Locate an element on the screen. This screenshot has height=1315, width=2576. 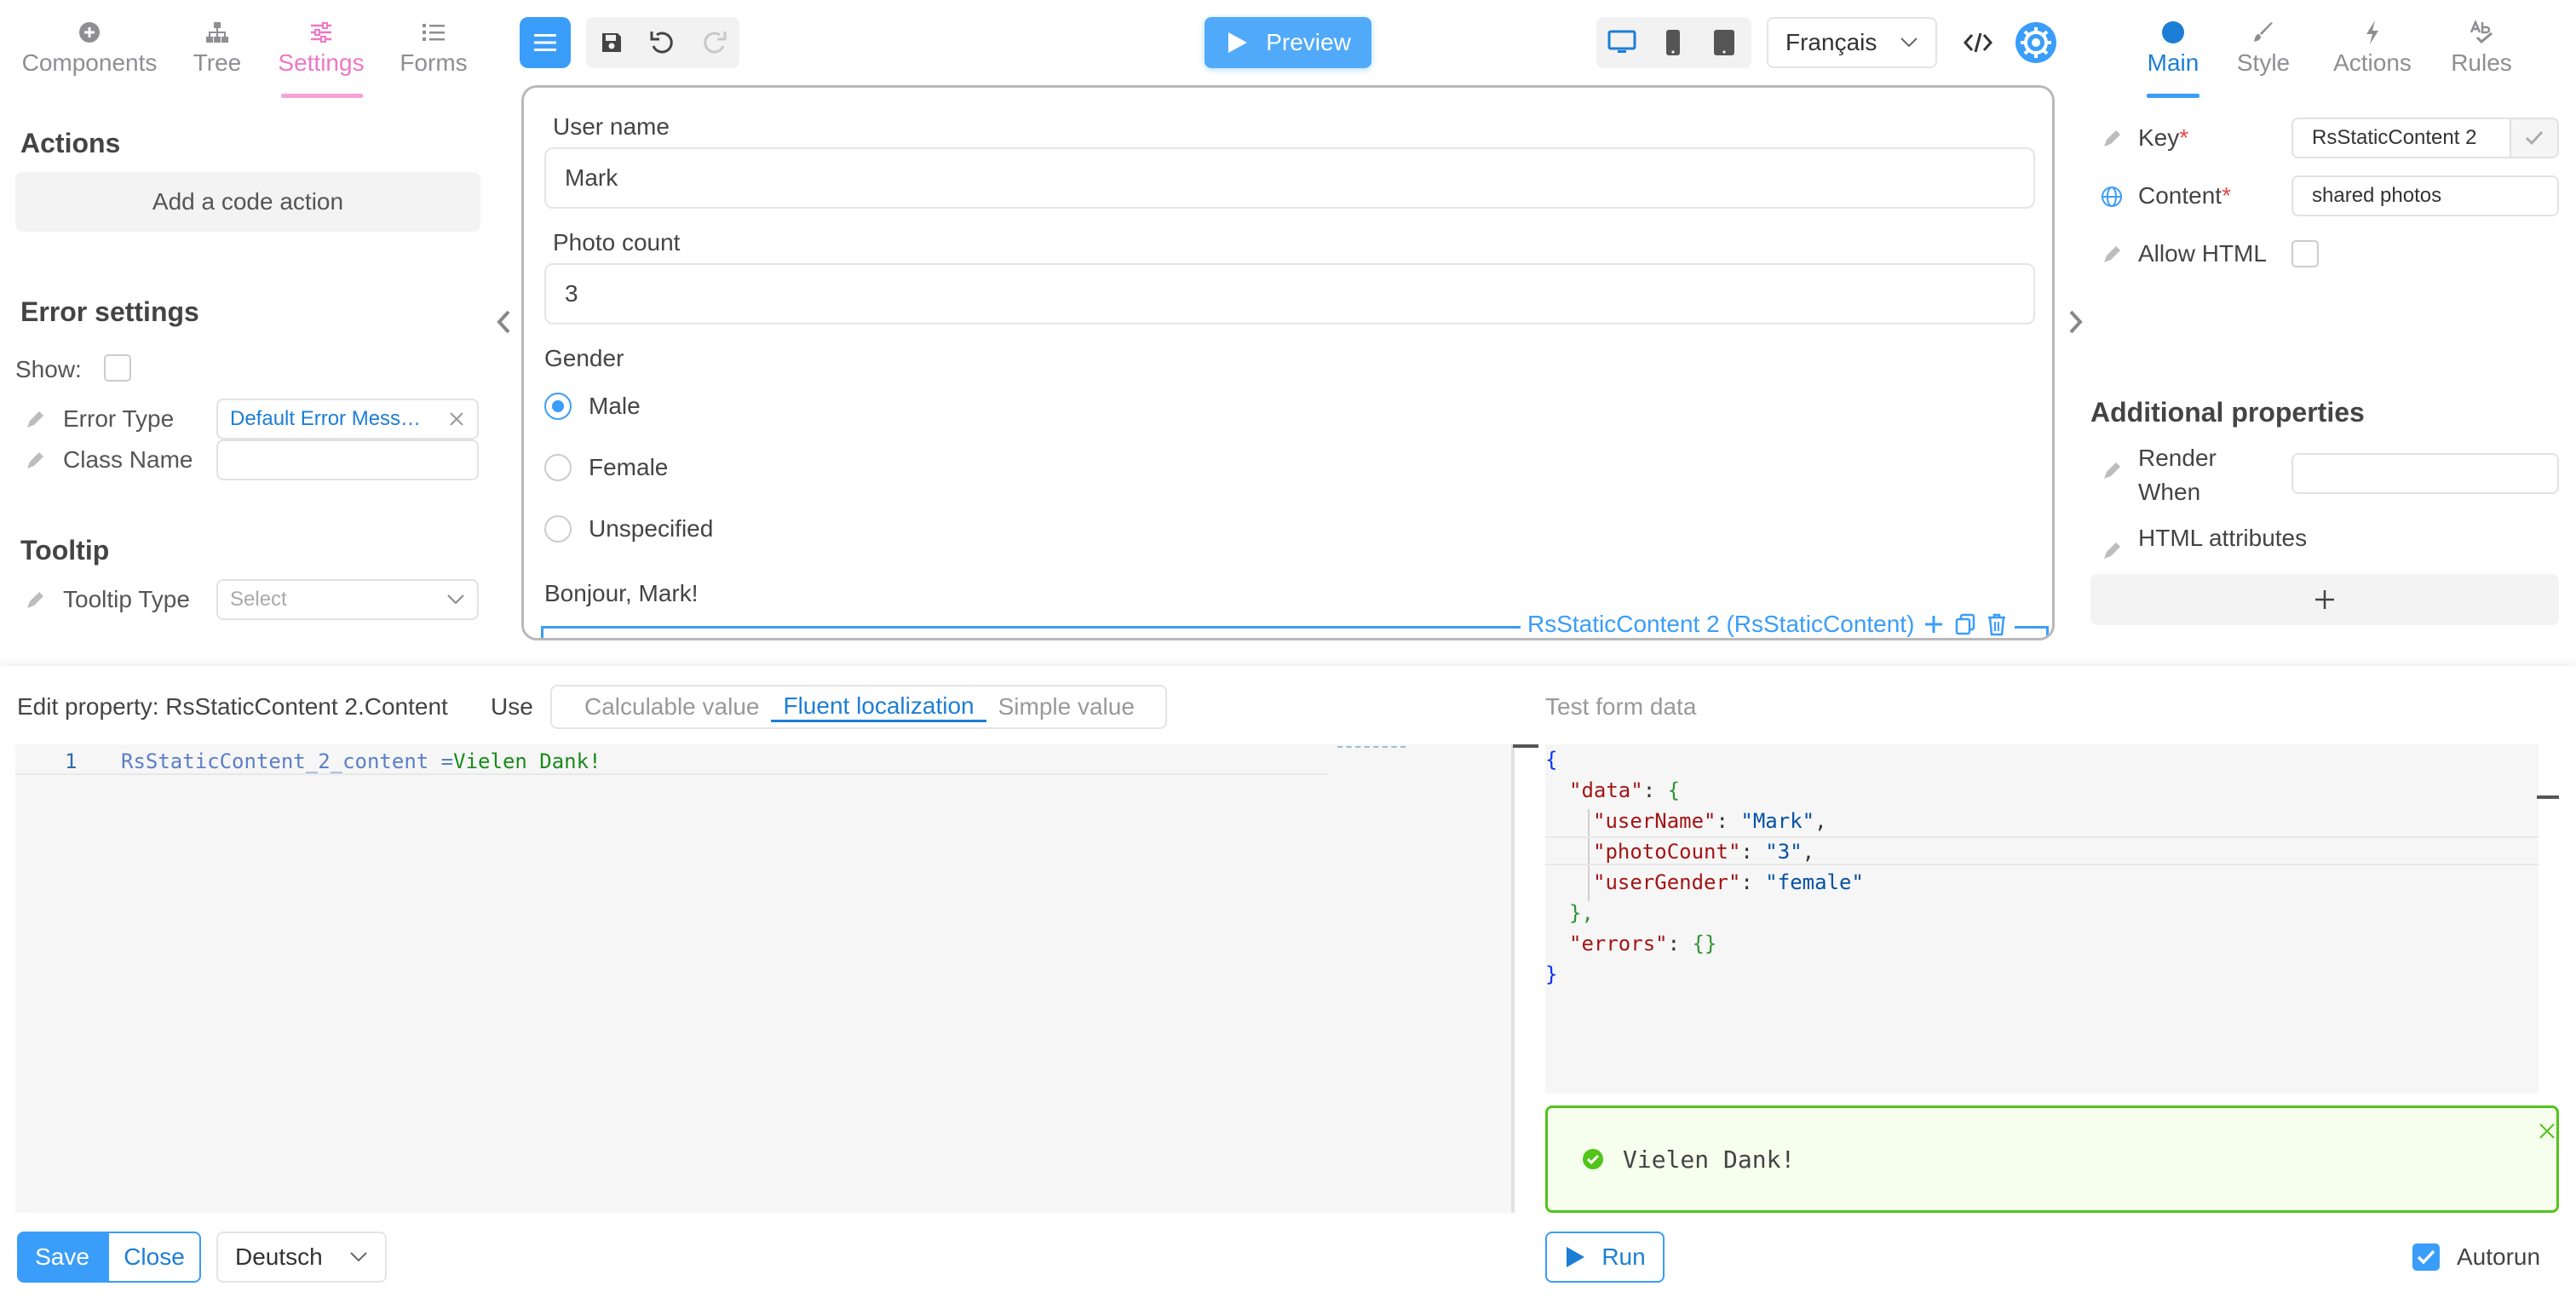
chevron-left-icon is located at coordinates (503, 322).